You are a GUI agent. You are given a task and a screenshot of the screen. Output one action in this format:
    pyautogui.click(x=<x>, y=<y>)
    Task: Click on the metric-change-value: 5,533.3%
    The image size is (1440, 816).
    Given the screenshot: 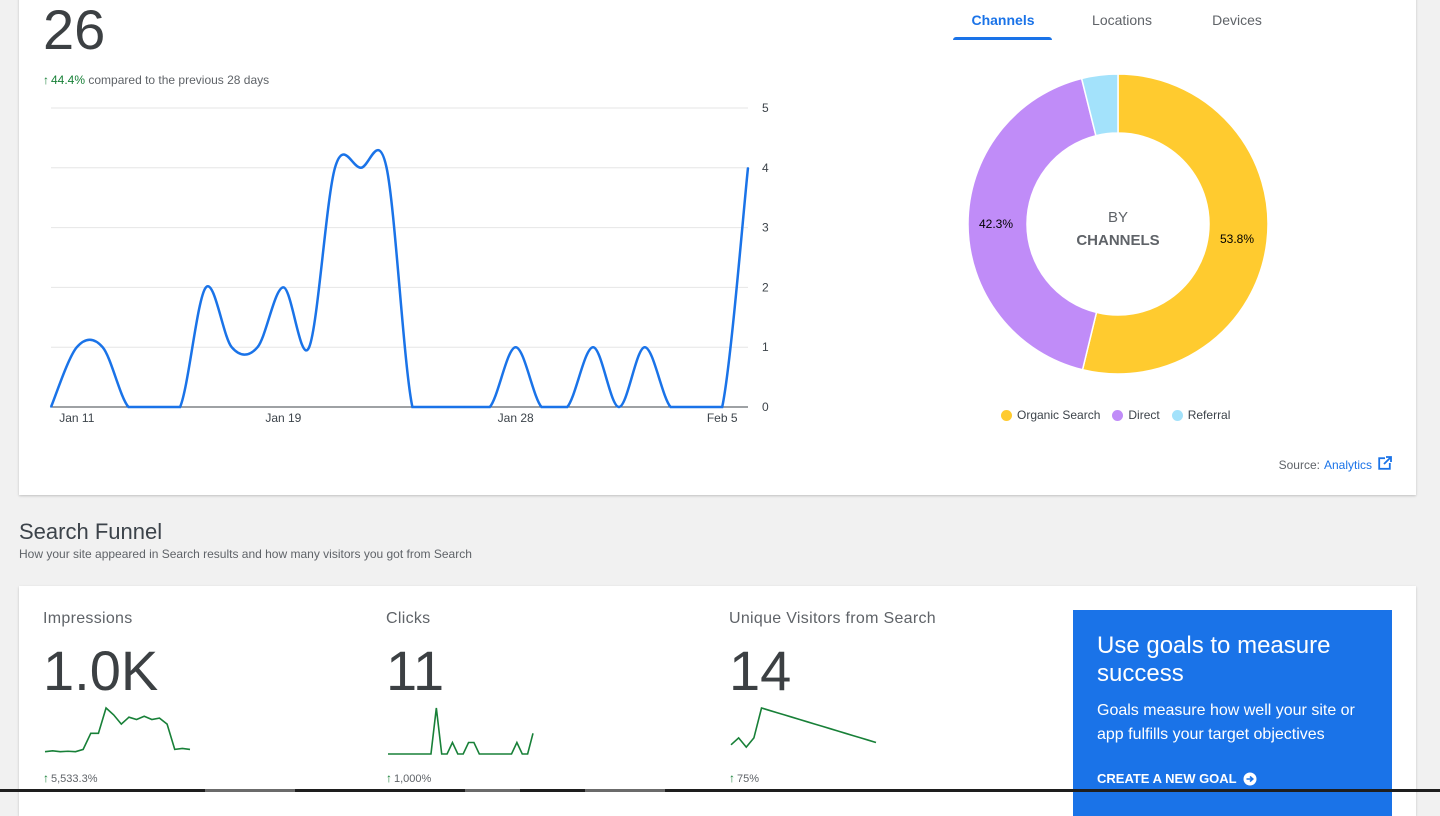 What is the action you would take?
    pyautogui.click(x=74, y=779)
    